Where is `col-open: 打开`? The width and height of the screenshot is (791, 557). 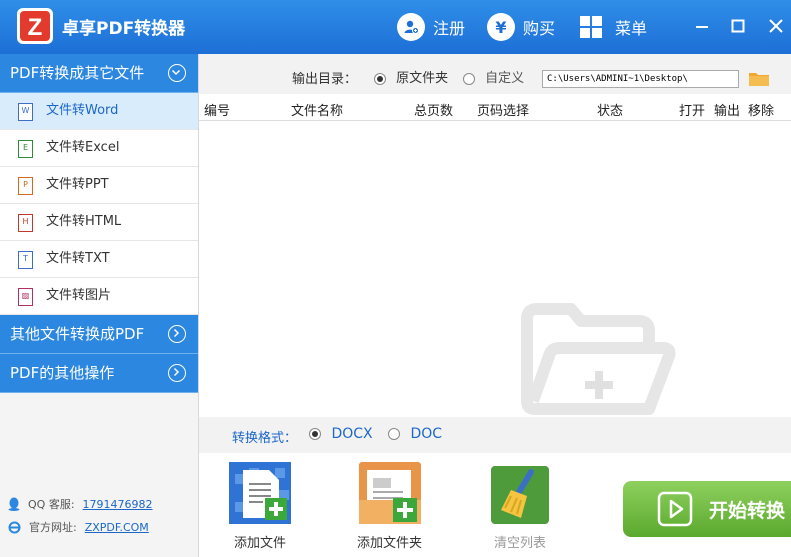 col-open: 打开 is located at coordinates (692, 111).